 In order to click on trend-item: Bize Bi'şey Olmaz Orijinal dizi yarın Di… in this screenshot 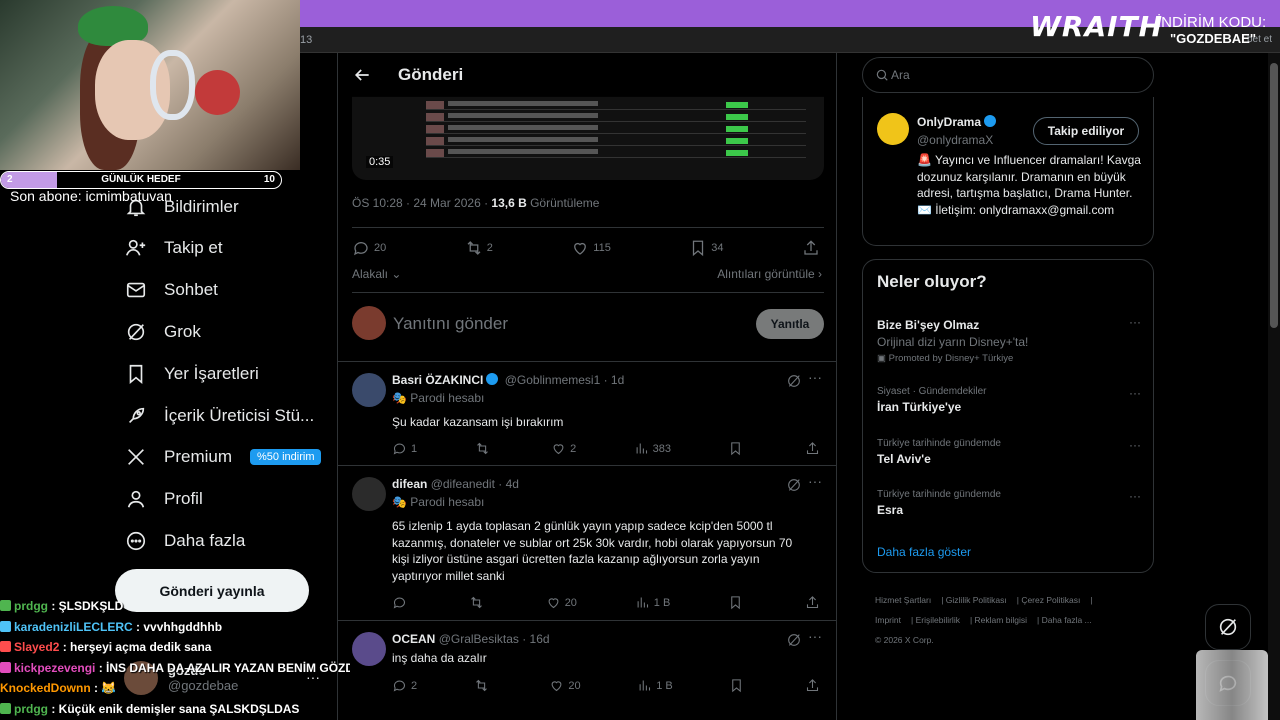, I will do `click(1009, 339)`.